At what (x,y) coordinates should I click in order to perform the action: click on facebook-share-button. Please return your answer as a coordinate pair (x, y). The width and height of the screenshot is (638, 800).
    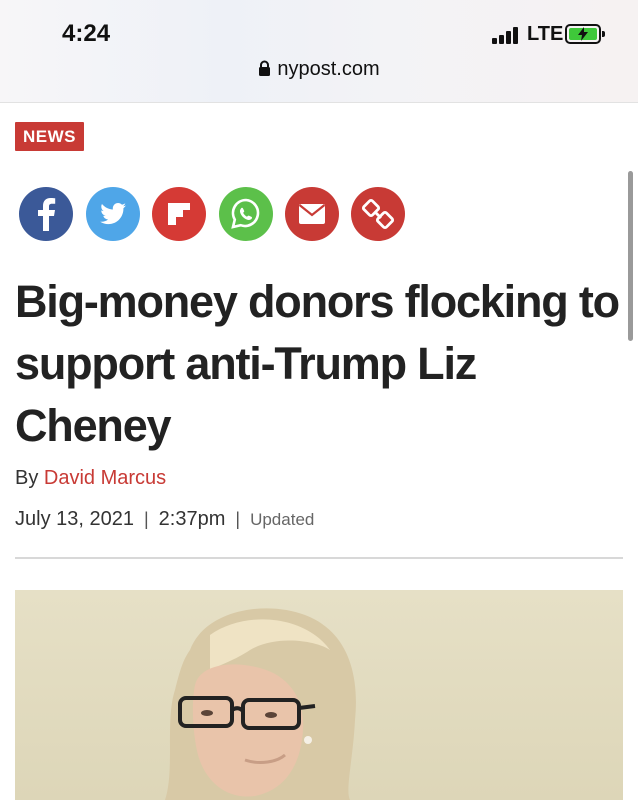
    Looking at the image, I should click on (46, 214).